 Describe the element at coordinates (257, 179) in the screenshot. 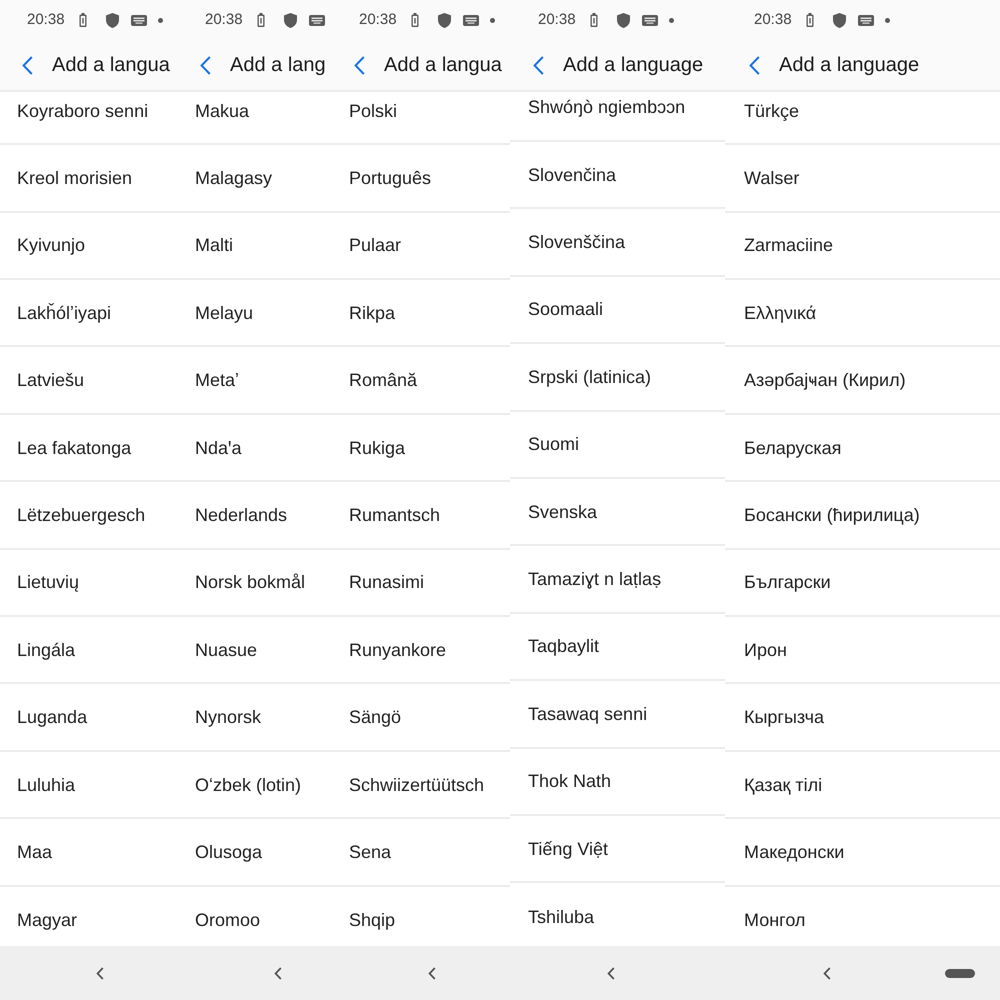

I see `language-item: Malagasy` at that location.